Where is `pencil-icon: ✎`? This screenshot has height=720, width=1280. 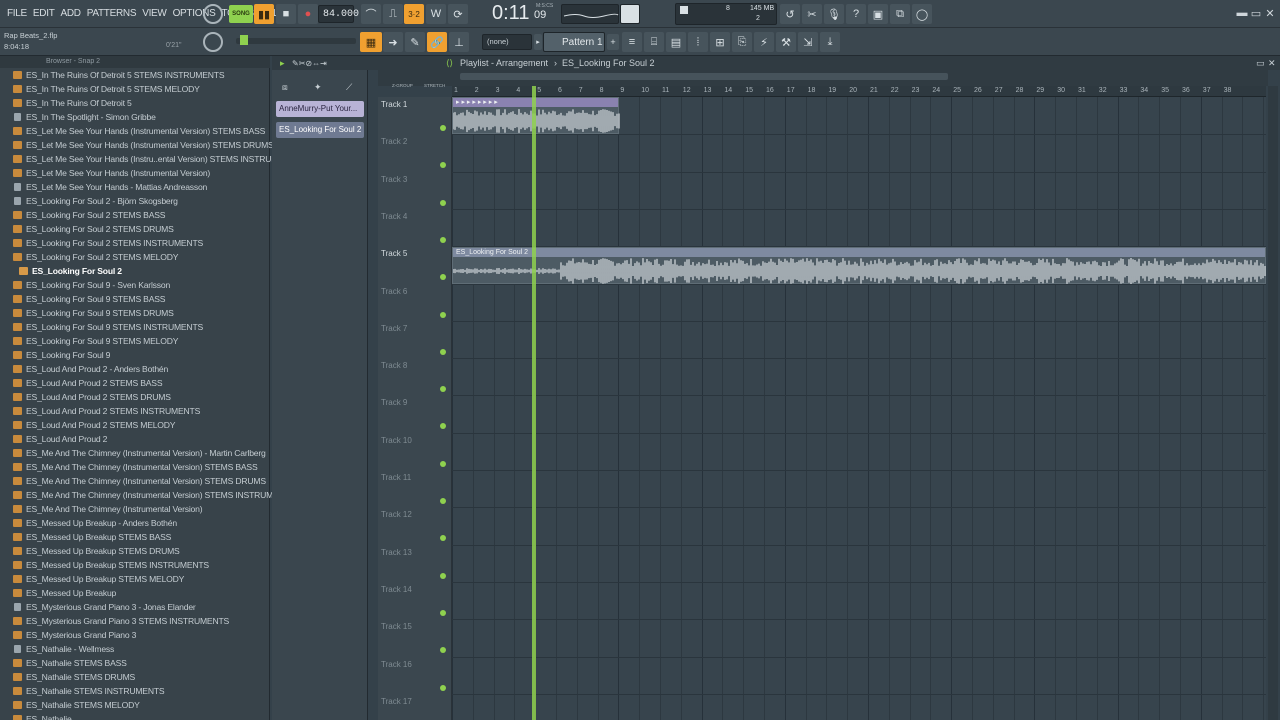 pencil-icon: ✎ is located at coordinates (415, 42).